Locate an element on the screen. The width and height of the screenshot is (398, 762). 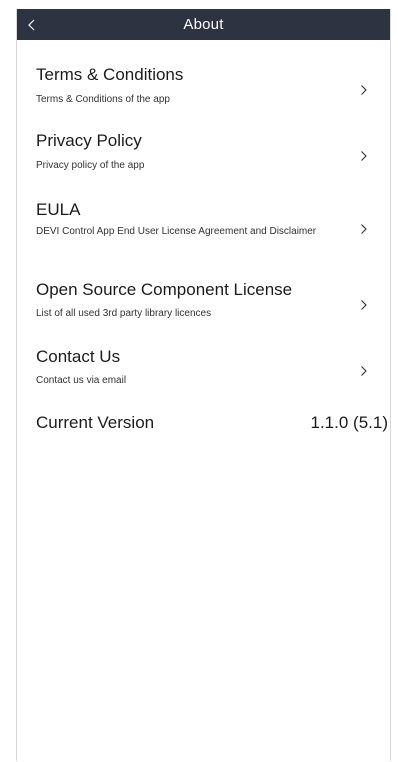
item-title: Contact Us is located at coordinates (78, 356).